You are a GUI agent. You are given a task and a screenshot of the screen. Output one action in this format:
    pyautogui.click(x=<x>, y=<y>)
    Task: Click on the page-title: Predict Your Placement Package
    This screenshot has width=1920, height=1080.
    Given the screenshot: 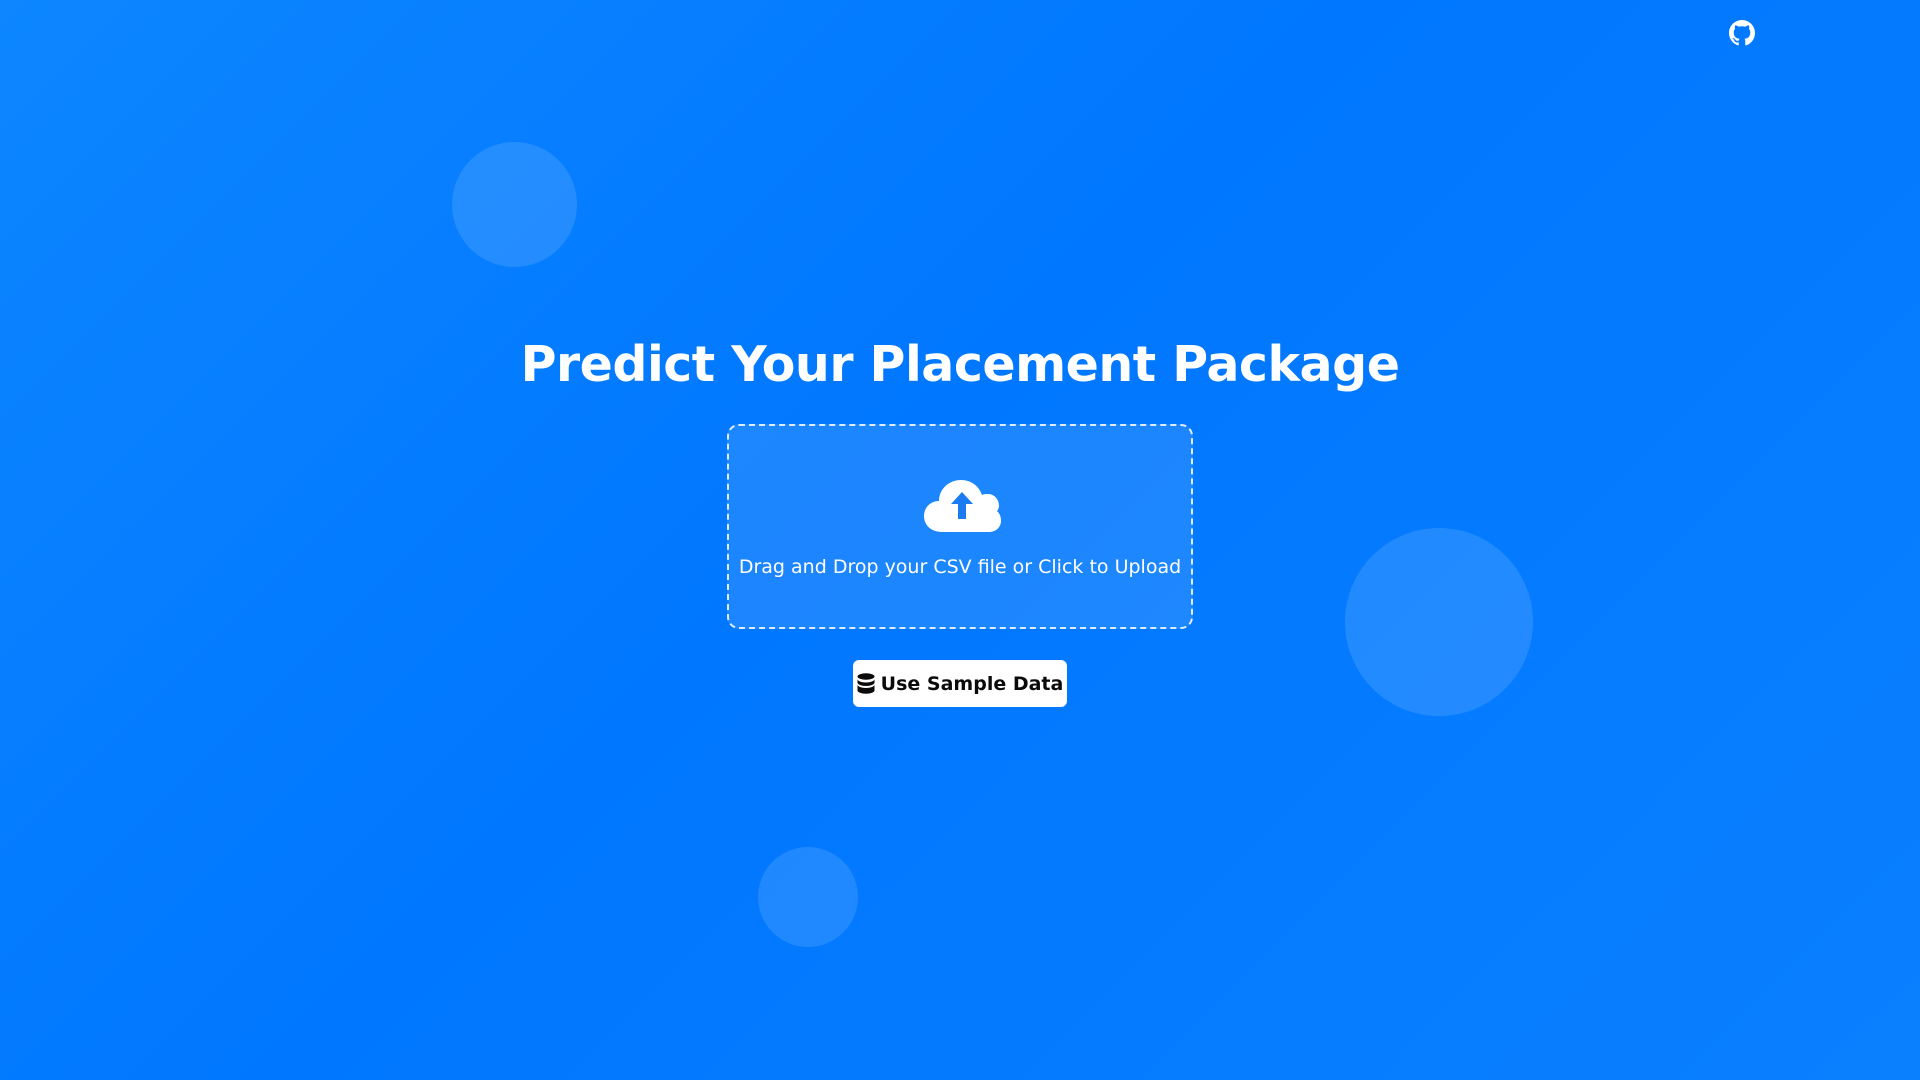 What is the action you would take?
    pyautogui.click(x=960, y=364)
    